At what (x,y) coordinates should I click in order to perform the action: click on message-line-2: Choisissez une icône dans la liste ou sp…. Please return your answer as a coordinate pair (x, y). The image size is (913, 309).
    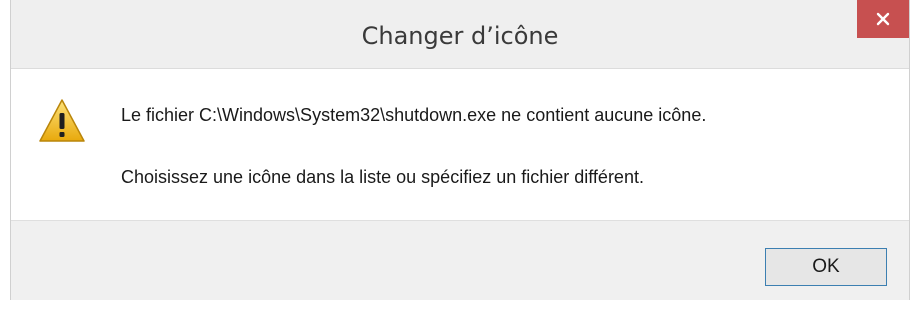
    Looking at the image, I should click on (382, 177).